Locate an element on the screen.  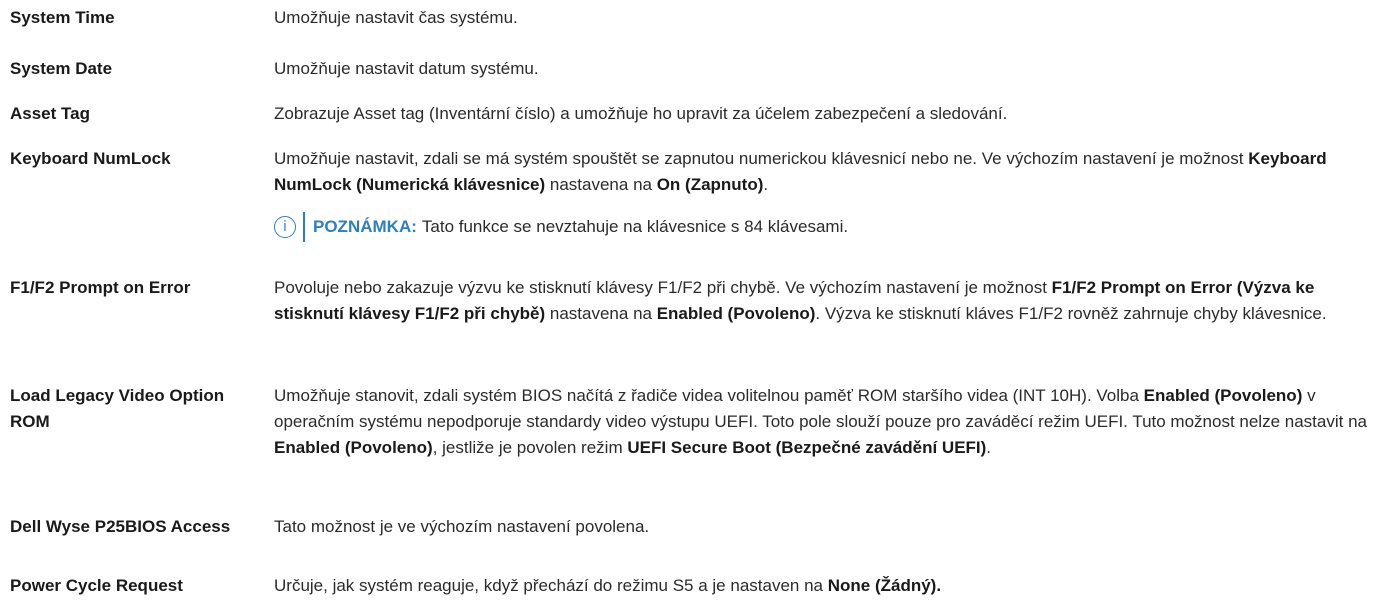
desc-text: , jestliže je povolen režim is located at coordinates (530, 447).